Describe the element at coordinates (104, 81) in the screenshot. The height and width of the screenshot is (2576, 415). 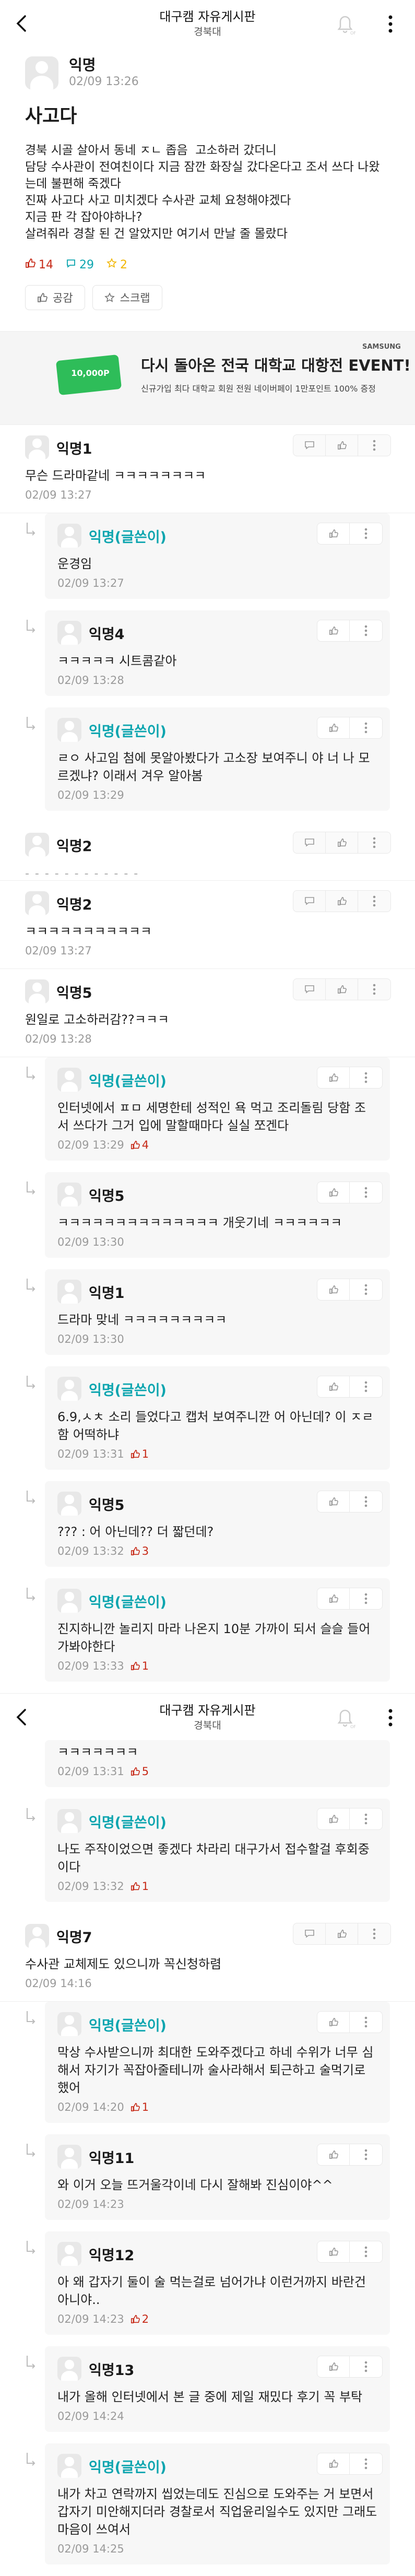
I see `post-date: 02/09 13:26` at that location.